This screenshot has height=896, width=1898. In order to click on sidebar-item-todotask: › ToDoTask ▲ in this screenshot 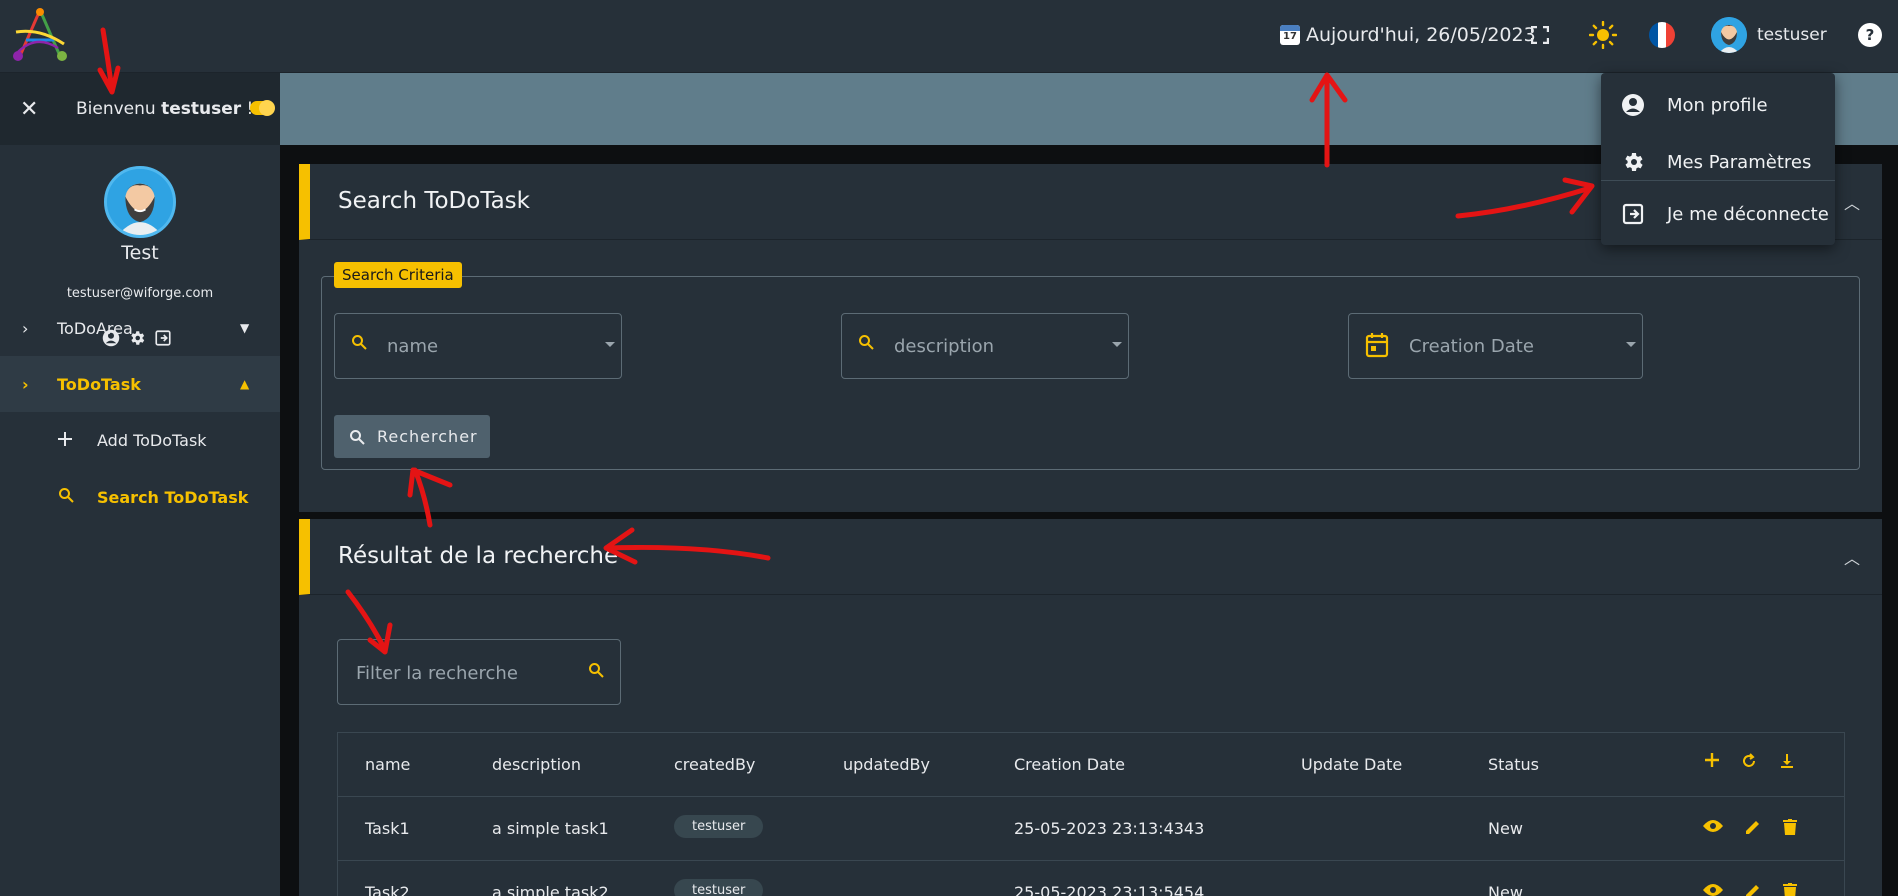, I will do `click(140, 384)`.